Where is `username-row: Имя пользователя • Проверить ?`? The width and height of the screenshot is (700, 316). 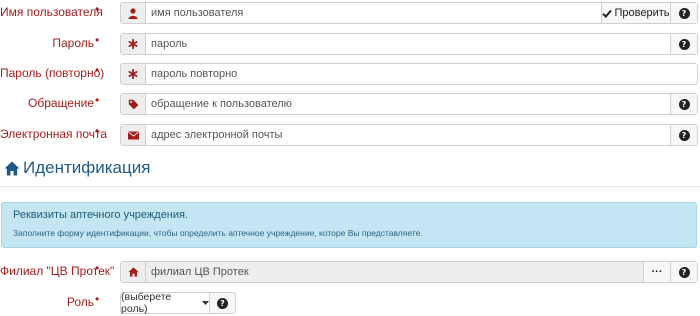
username-row: Имя пользователя • Проверить ? is located at coordinates (350, 13).